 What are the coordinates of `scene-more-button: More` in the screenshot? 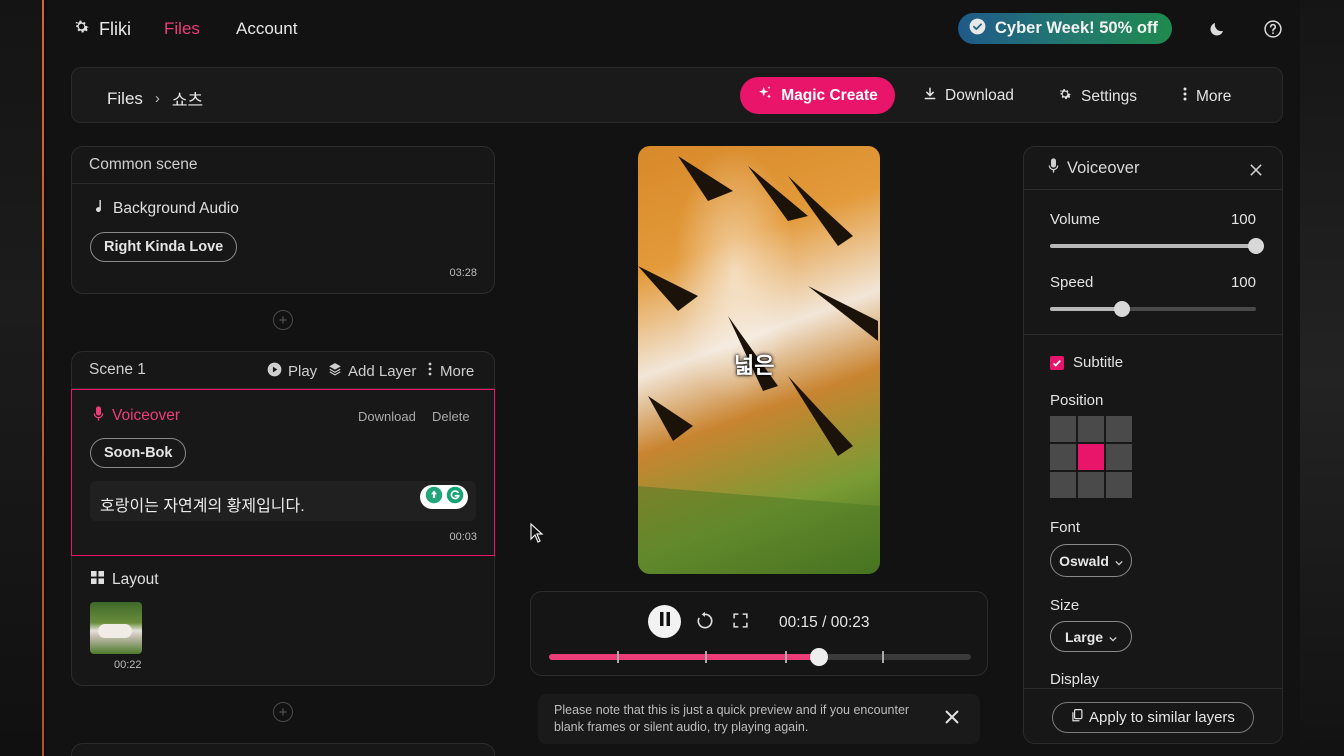 It's located at (451, 371).